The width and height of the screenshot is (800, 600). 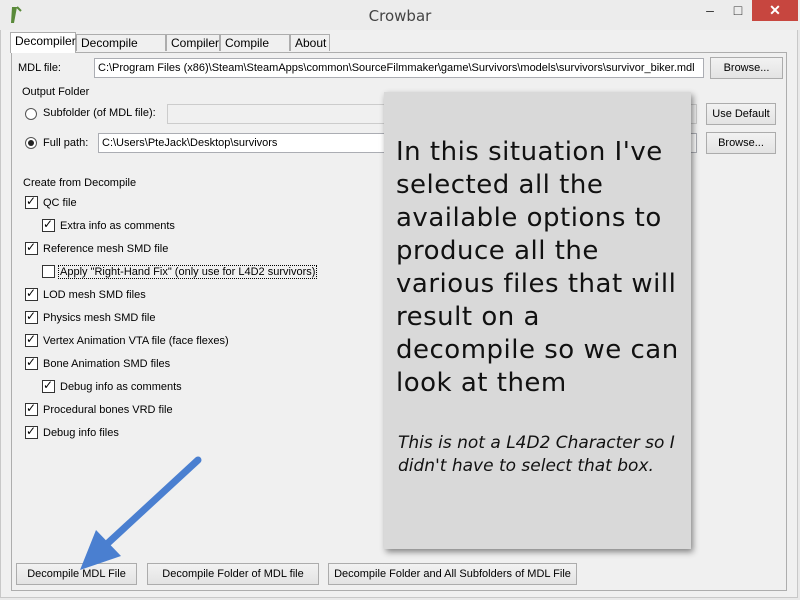 What do you see at coordinates (39, 68) in the screenshot?
I see `mdl-file-label: MDL file:` at bounding box center [39, 68].